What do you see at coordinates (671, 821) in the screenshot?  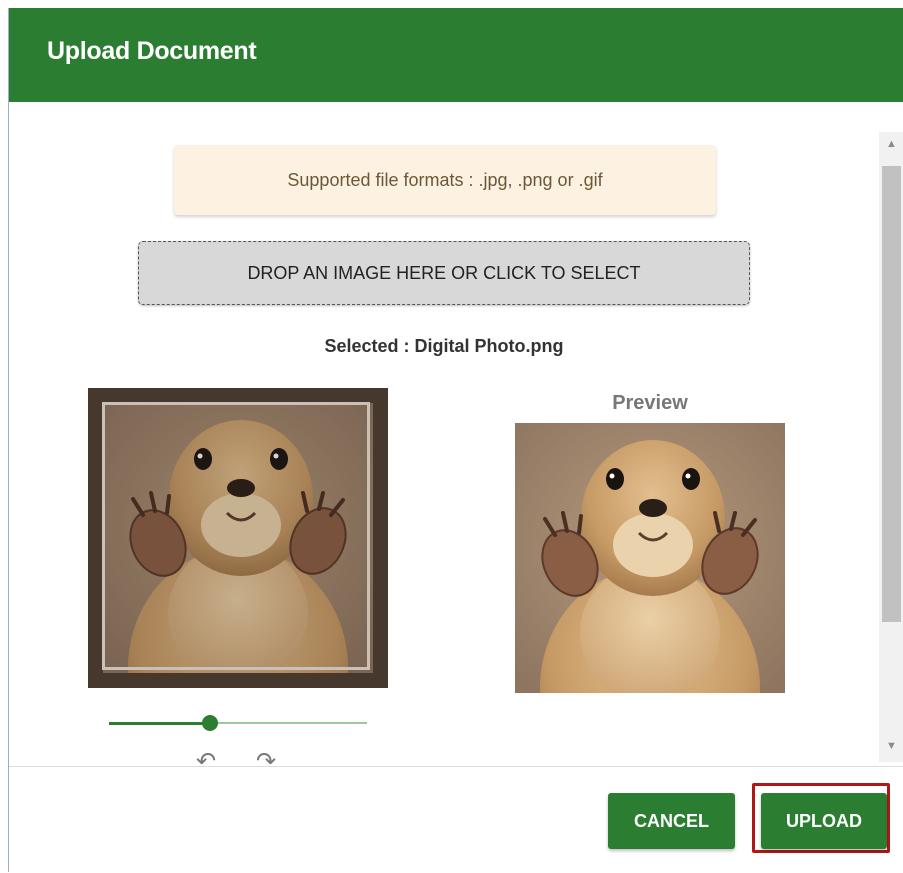 I see `cancel-button: CANCEL` at bounding box center [671, 821].